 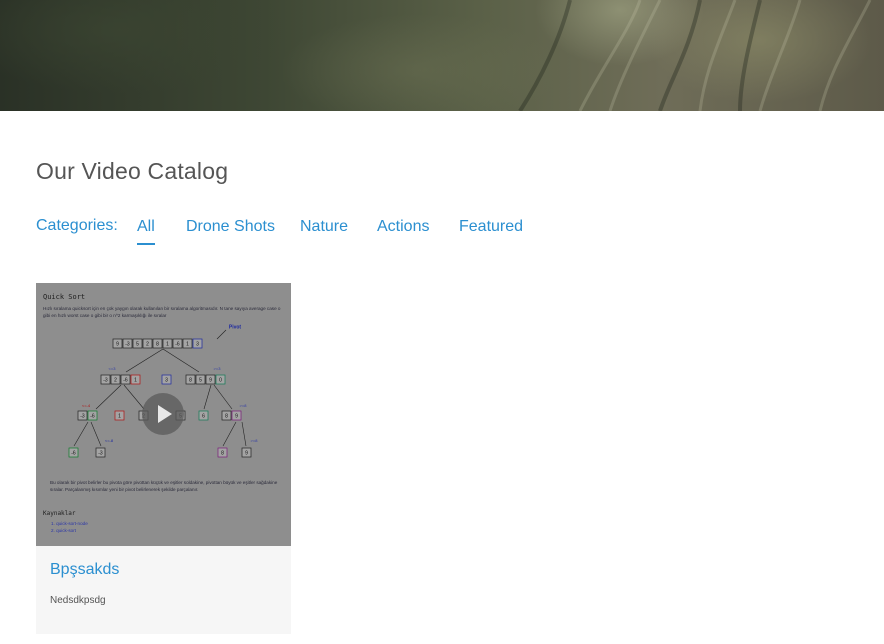 What do you see at coordinates (244, 405) in the screenshot?
I see `label-ge-8: >=8` at bounding box center [244, 405].